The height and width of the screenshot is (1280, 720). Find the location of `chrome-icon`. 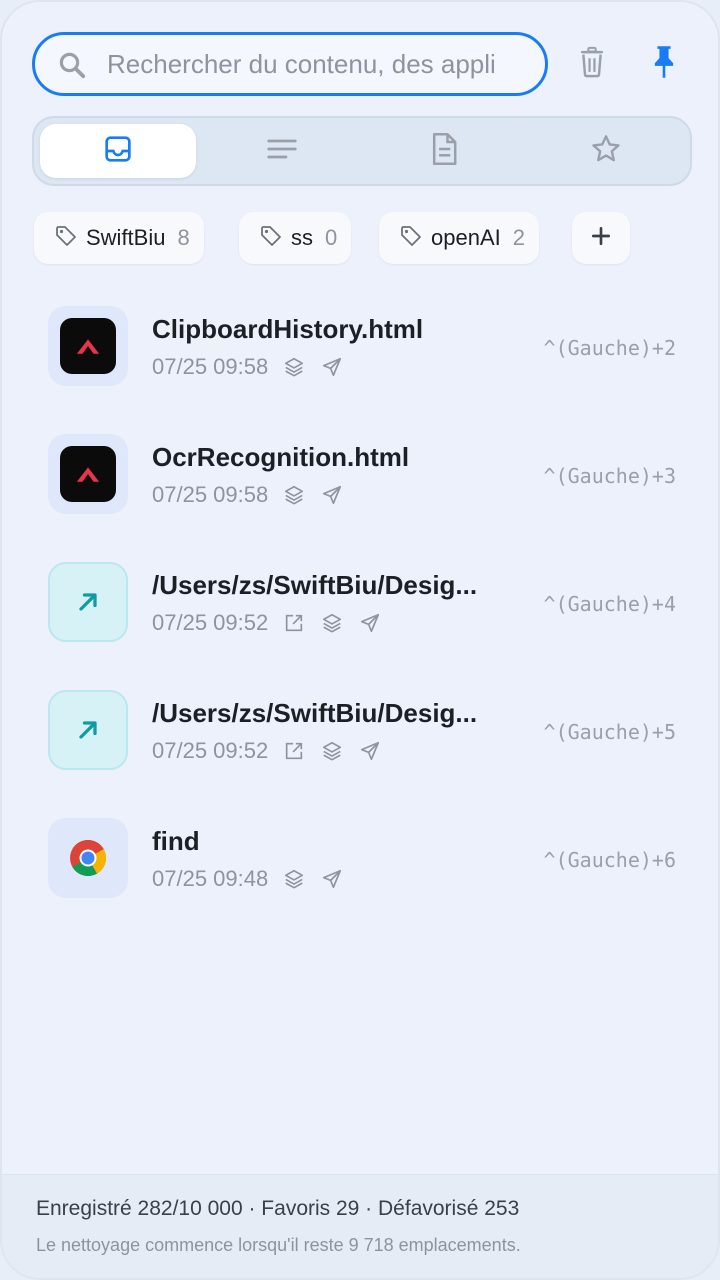

chrome-icon is located at coordinates (88, 858).